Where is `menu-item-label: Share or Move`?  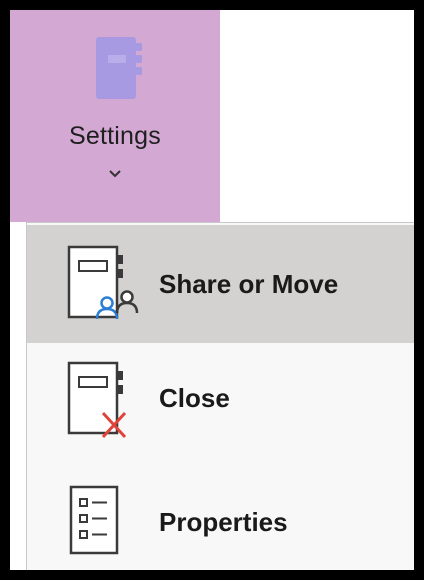 menu-item-label: Share or Move is located at coordinates (249, 284).